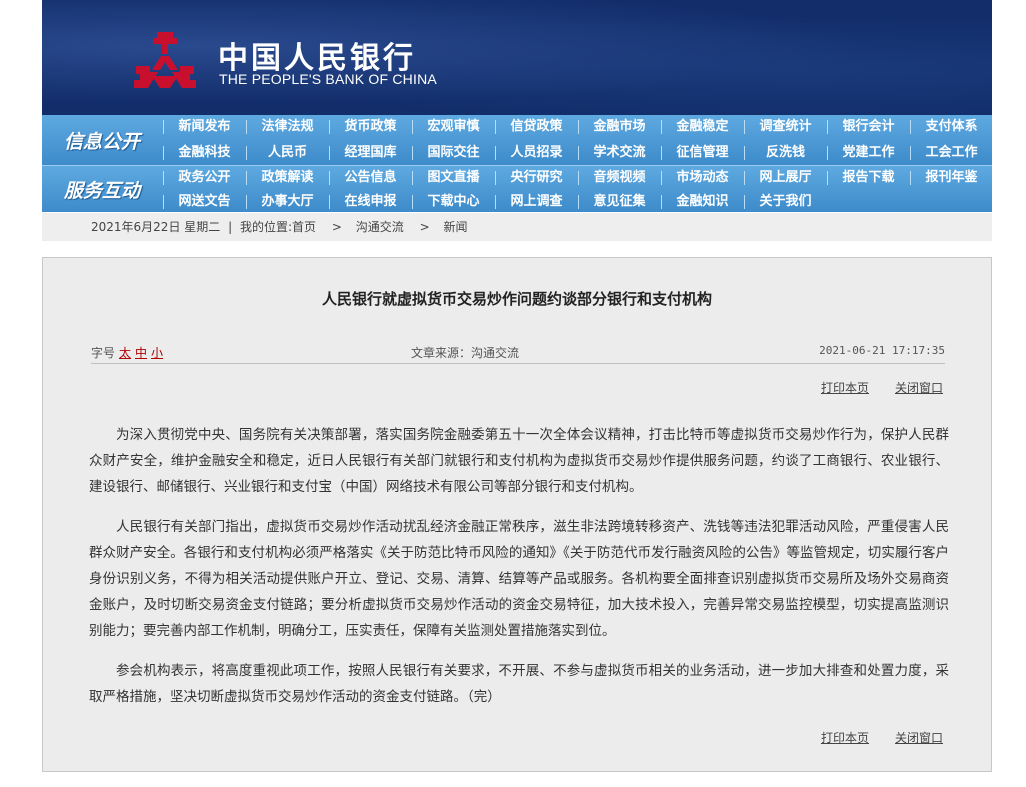 The height and width of the screenshot is (787, 1026). Describe the element at coordinates (951, 178) in the screenshot. I see `nav-item: 报刊年鉴` at that location.